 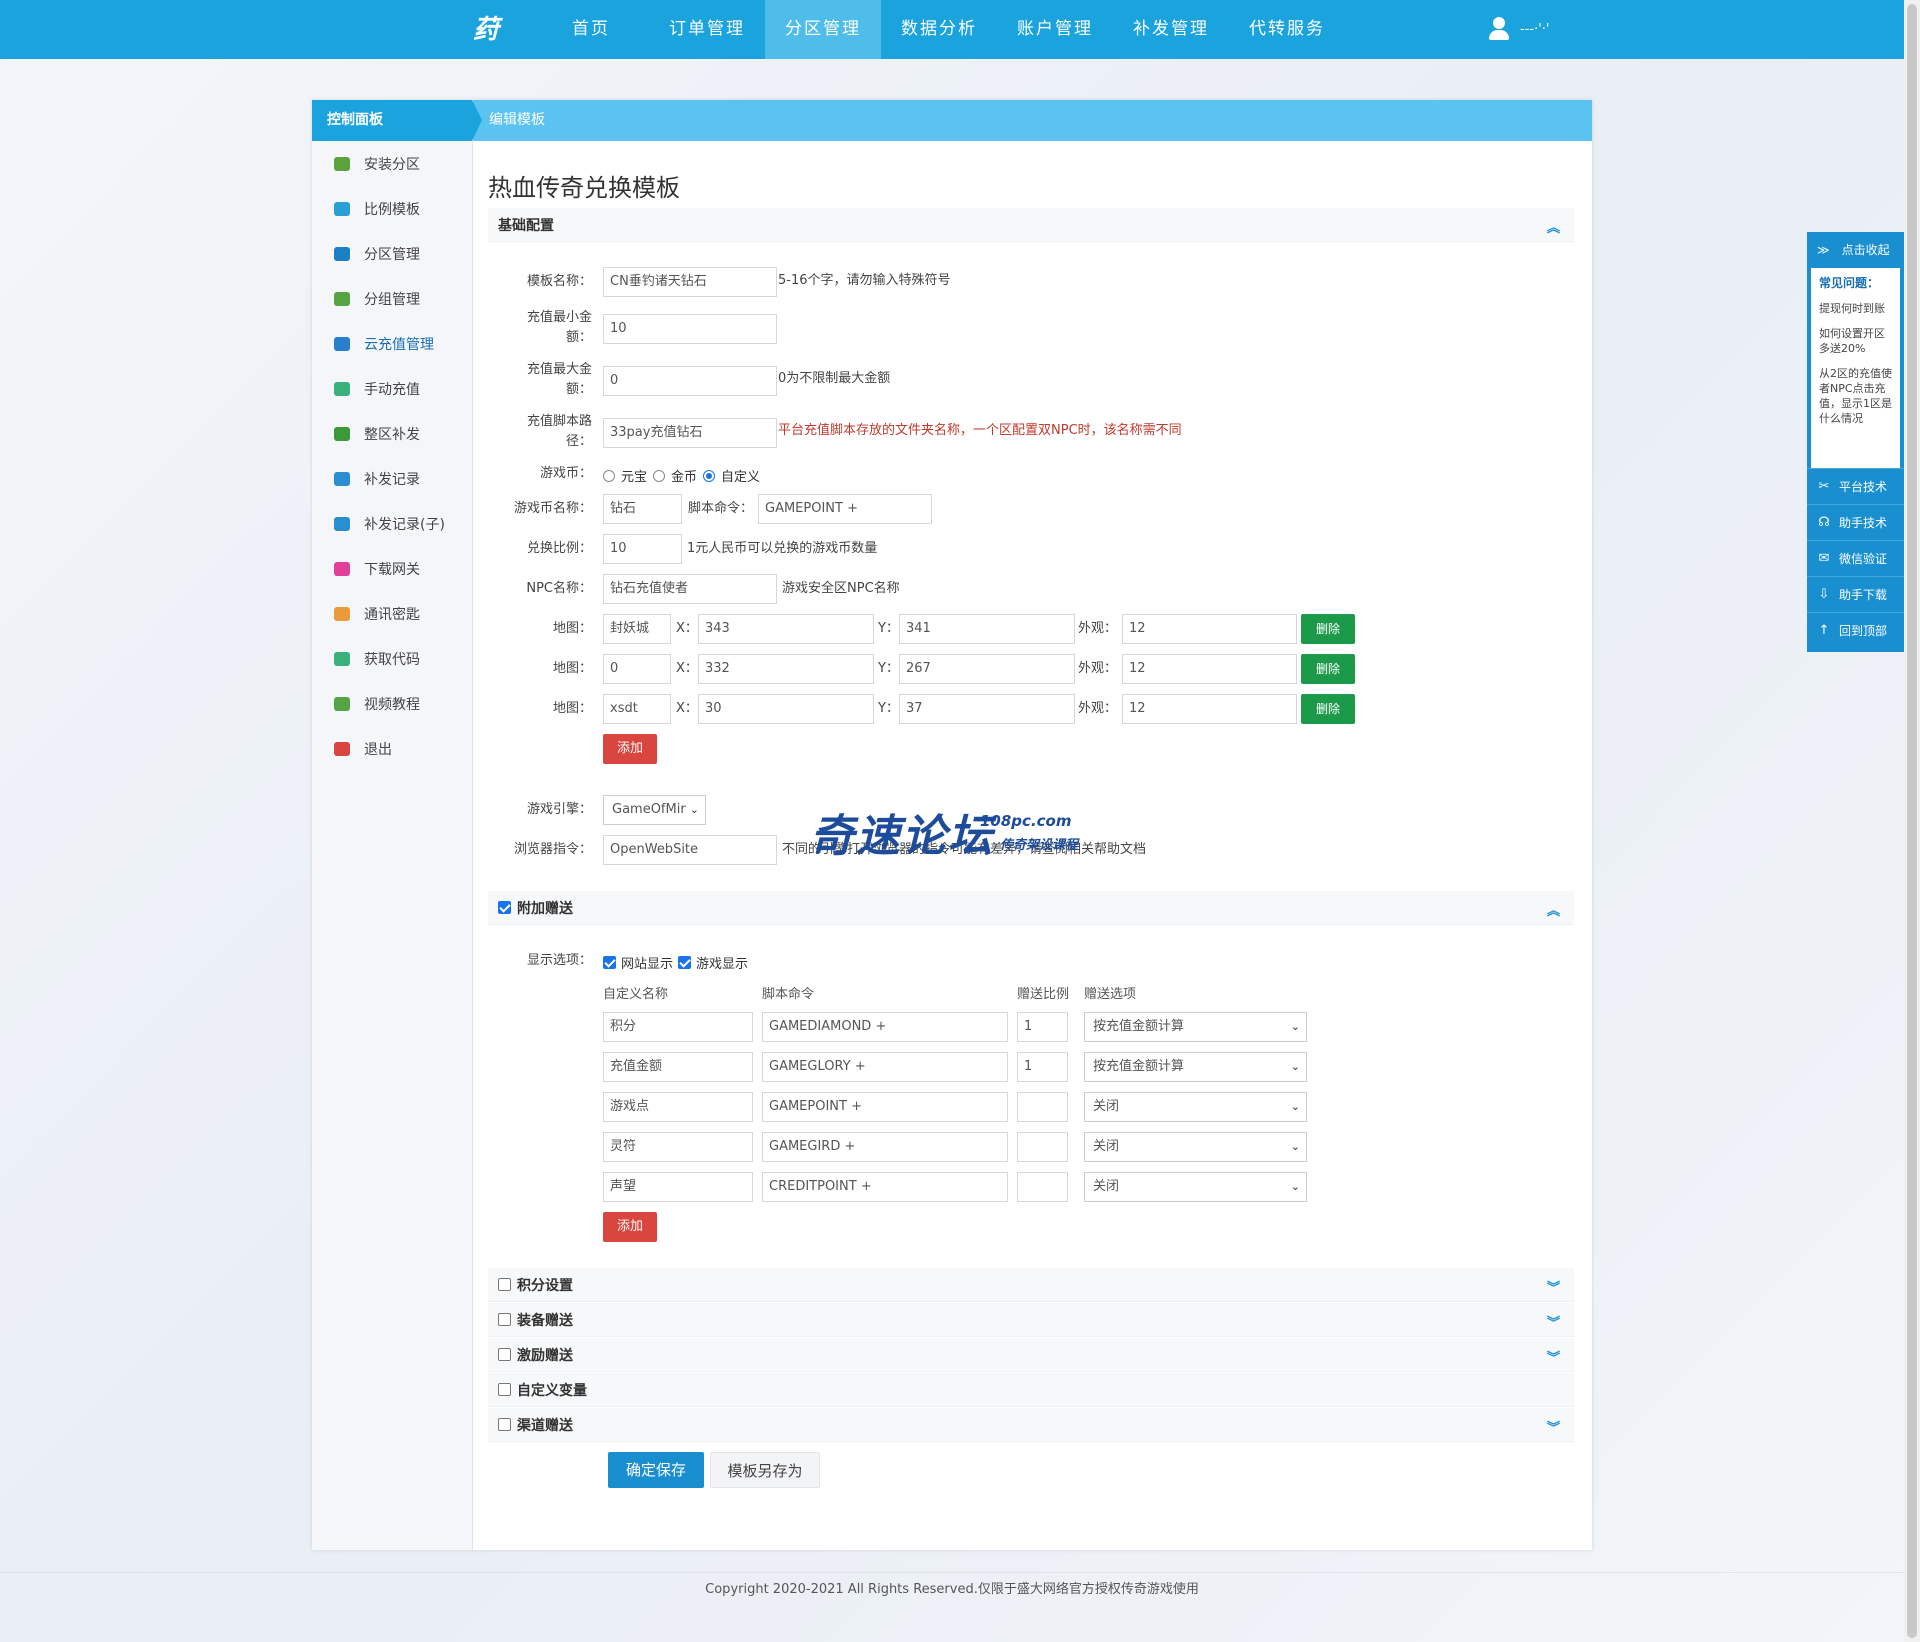 I want to click on engine-select: GameOfMir ⌄, so click(x=654, y=810).